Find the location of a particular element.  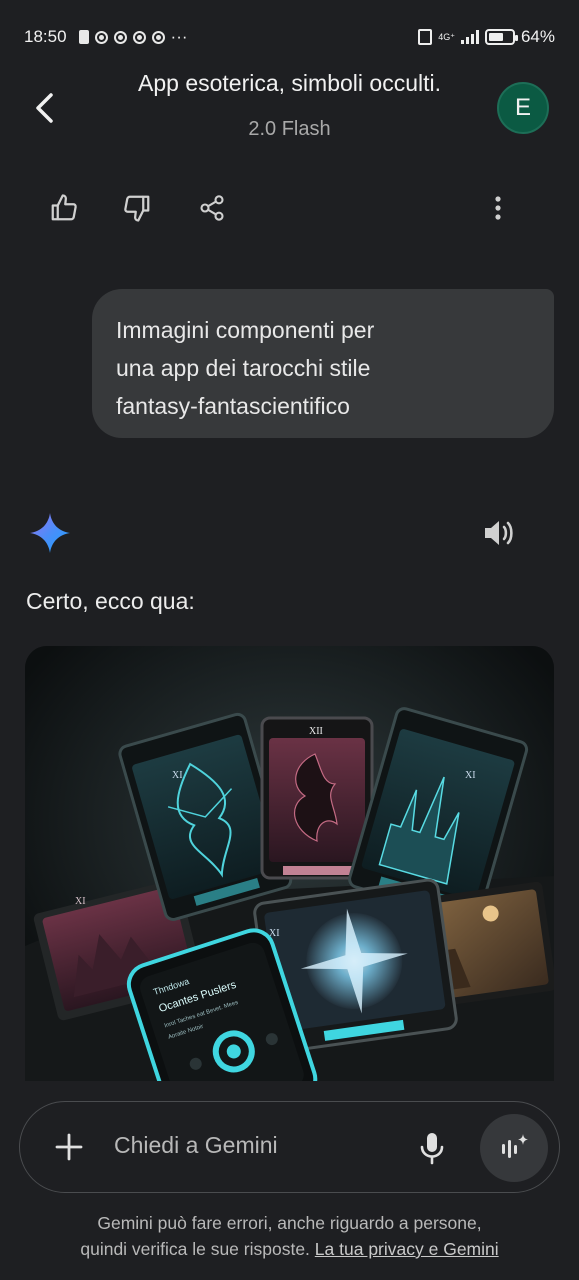

back-button is located at coordinates (44, 108).